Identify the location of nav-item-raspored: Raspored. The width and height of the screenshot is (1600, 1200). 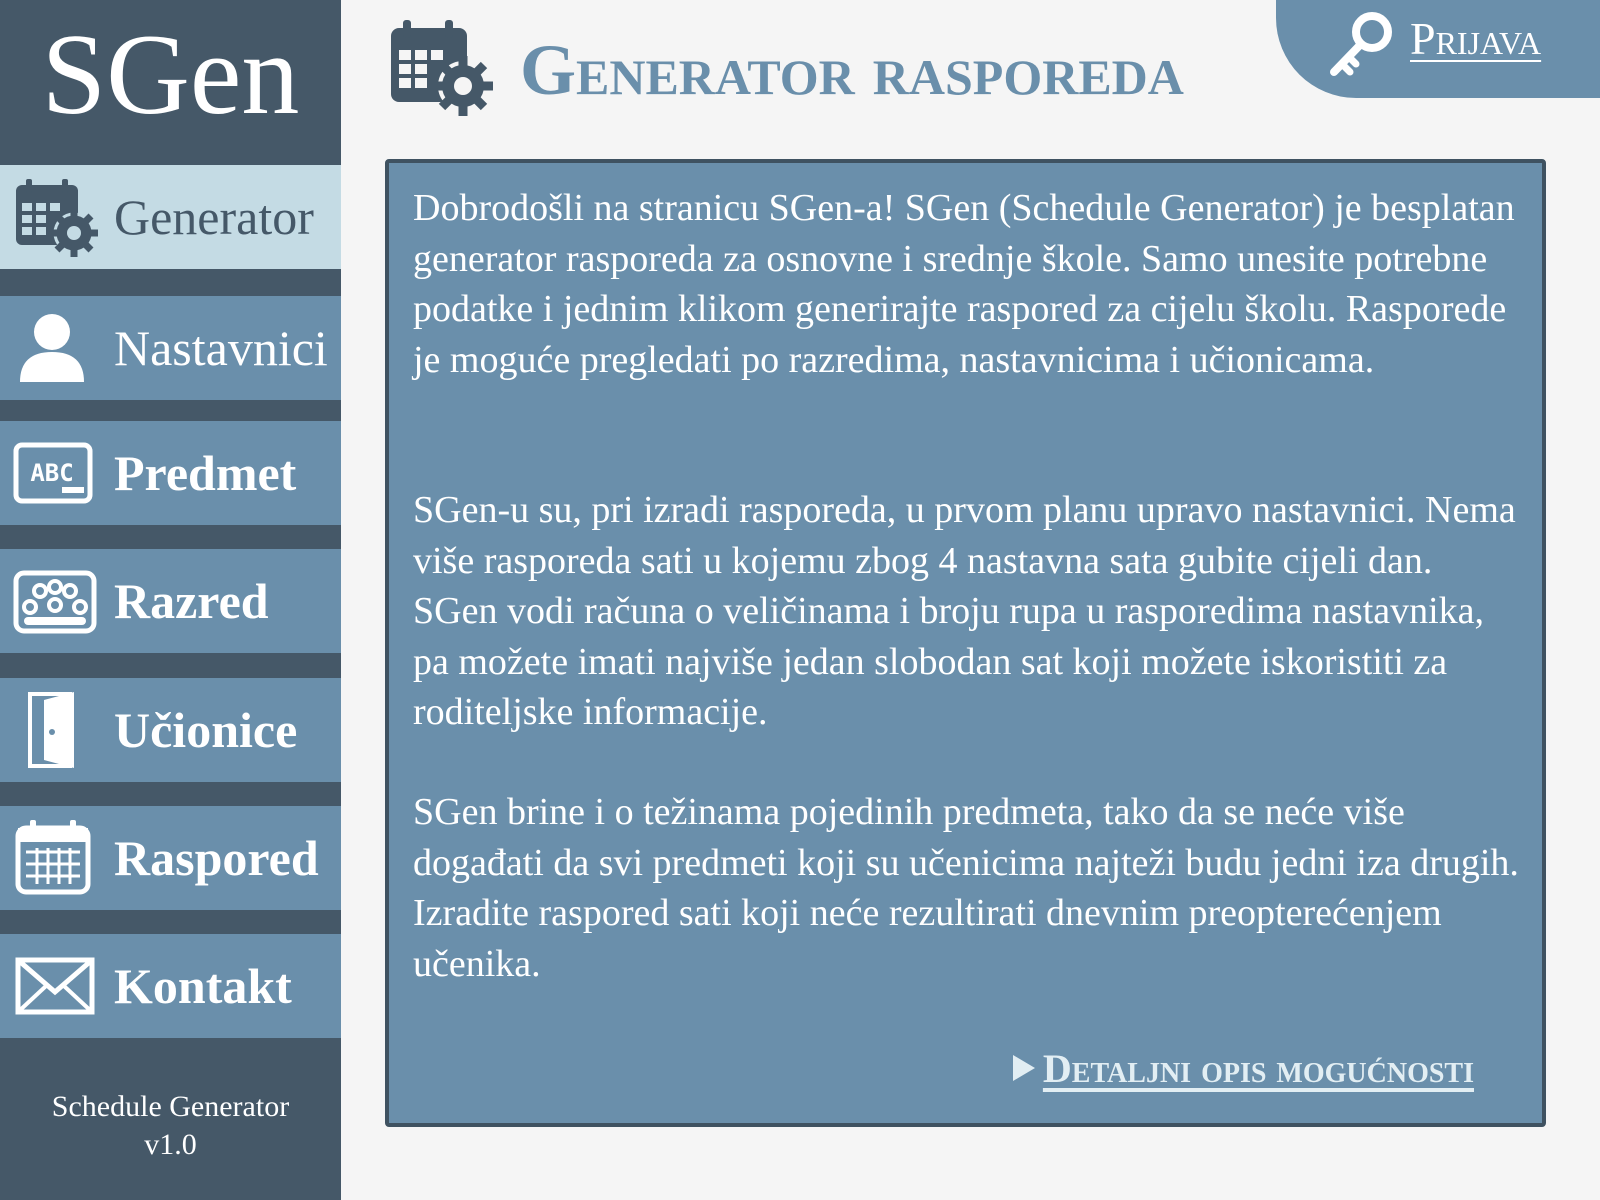
(170, 858).